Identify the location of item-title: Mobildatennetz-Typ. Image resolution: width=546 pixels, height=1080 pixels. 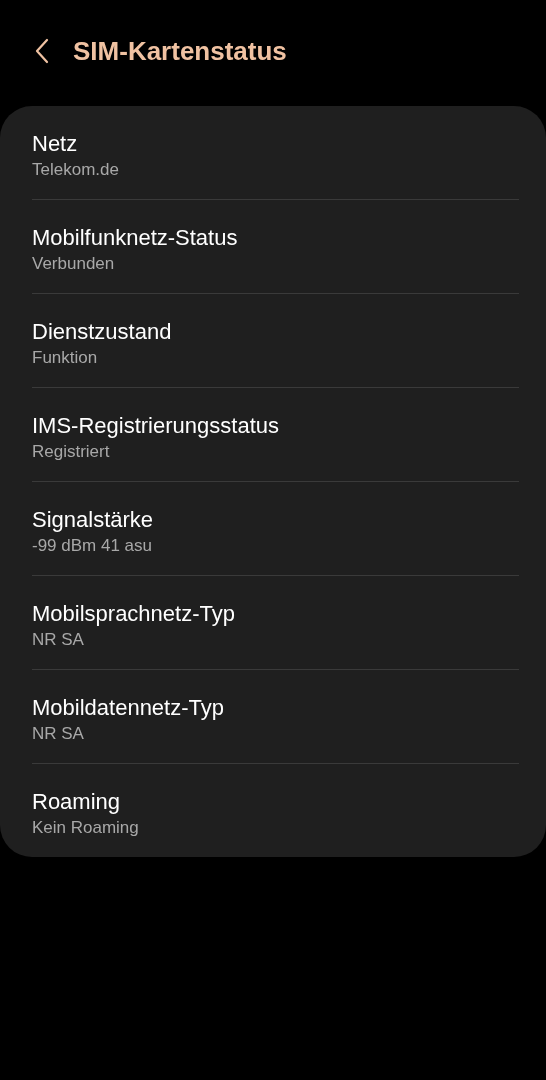
(128, 708).